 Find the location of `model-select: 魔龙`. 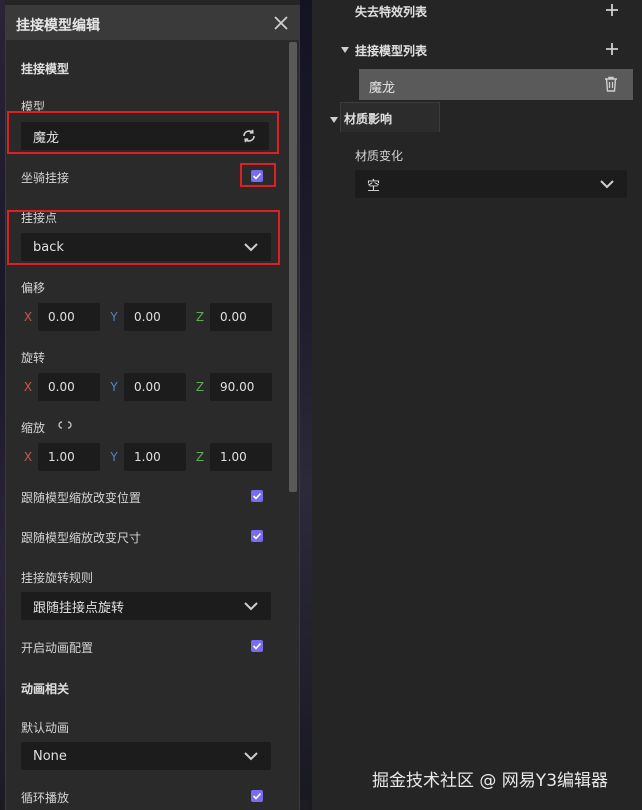

model-select: 魔龙 is located at coordinates (145, 136).